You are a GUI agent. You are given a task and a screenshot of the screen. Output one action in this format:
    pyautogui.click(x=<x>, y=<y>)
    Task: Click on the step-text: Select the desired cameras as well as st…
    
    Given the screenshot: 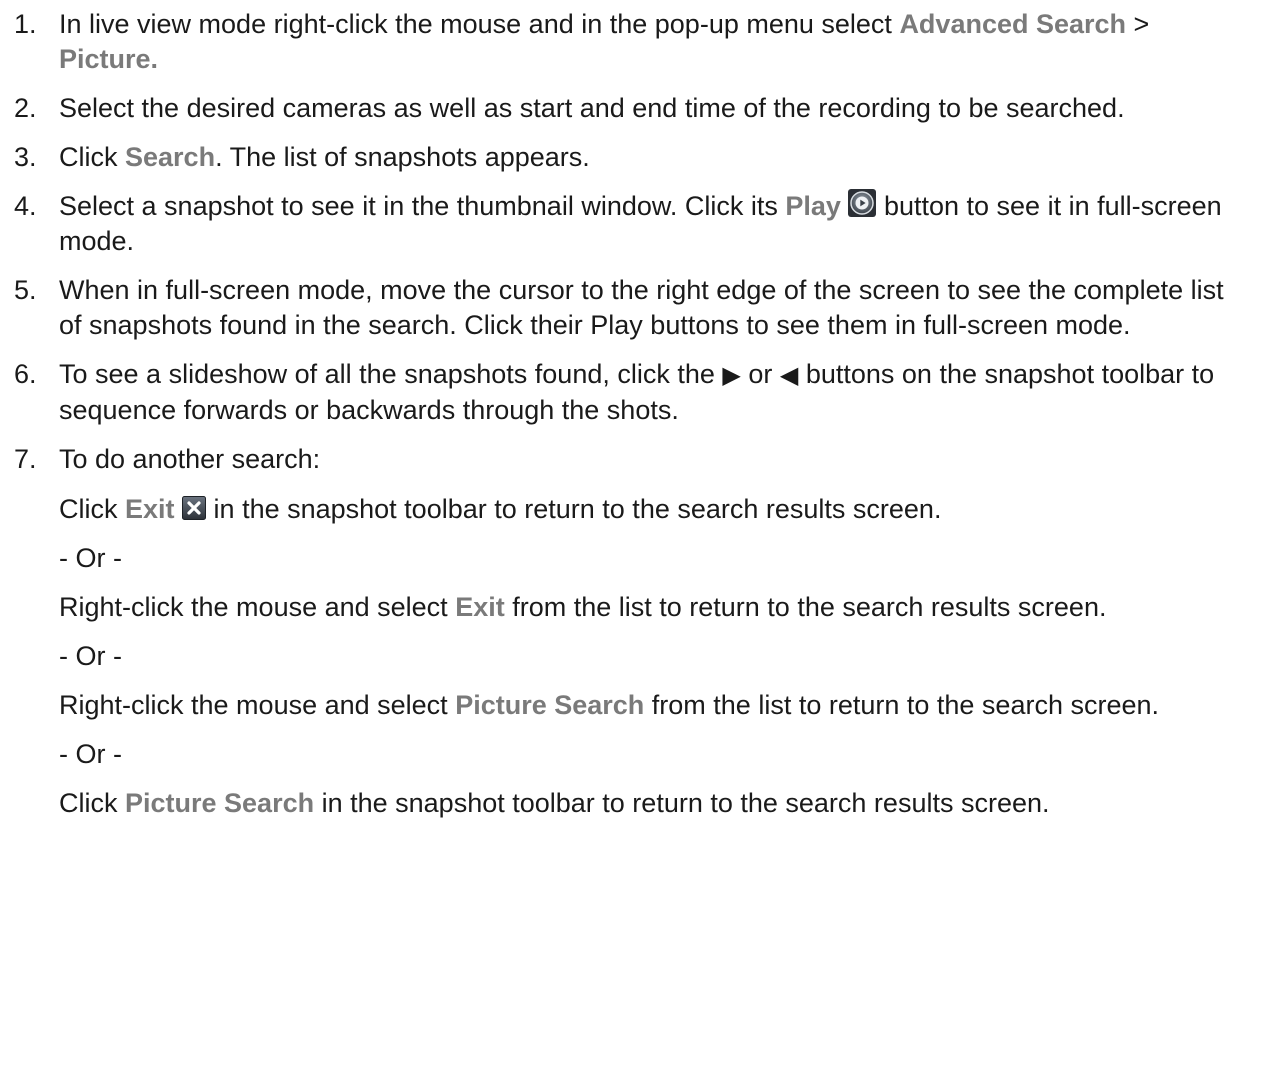 What is the action you would take?
    pyautogui.click(x=592, y=108)
    